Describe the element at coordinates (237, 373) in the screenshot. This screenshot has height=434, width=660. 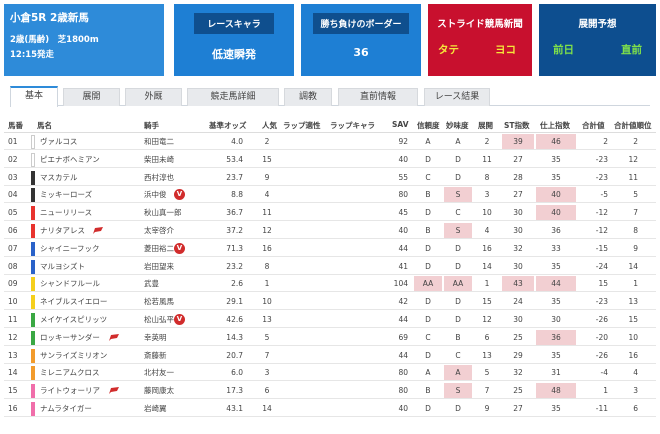
I see `base-odds: 6.0` at that location.